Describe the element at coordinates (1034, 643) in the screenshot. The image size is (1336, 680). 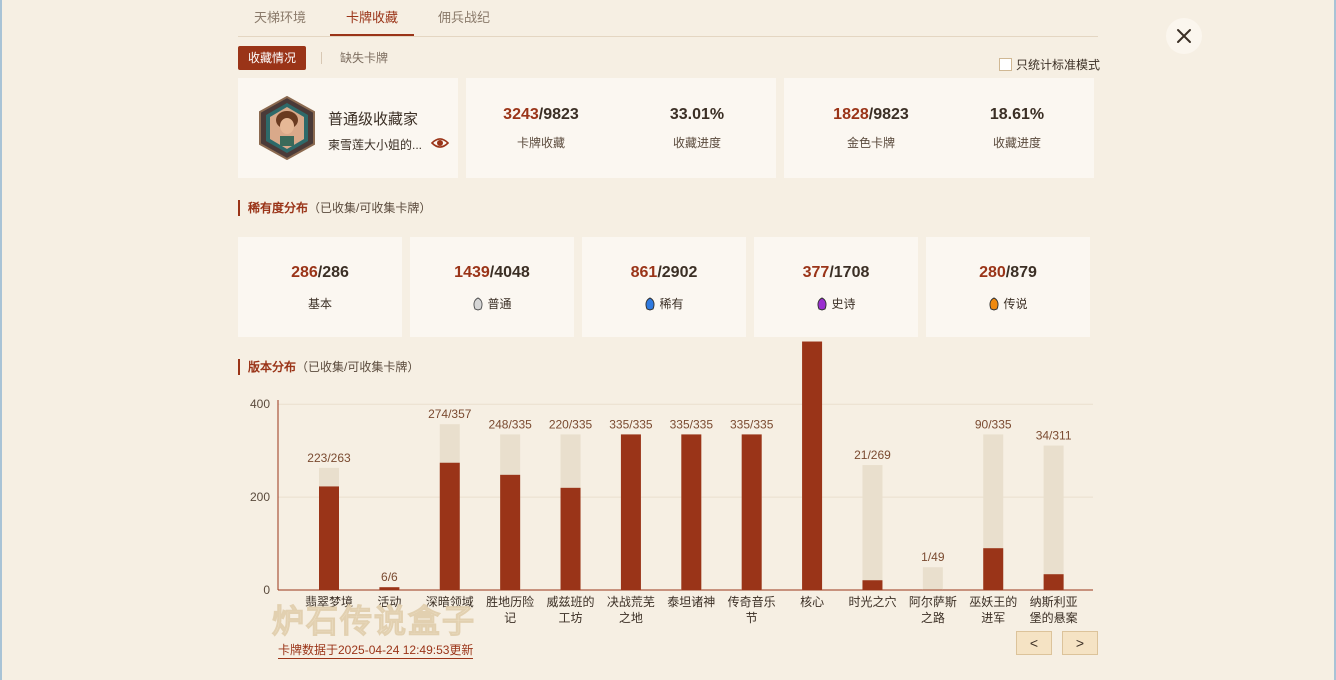
I see `prev-page-button: <` at that location.